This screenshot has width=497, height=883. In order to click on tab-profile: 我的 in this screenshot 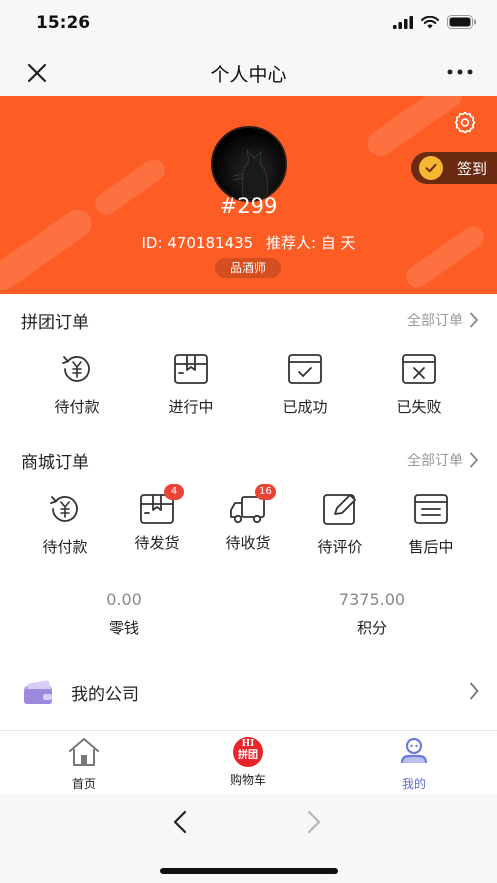, I will do `click(414, 764)`.